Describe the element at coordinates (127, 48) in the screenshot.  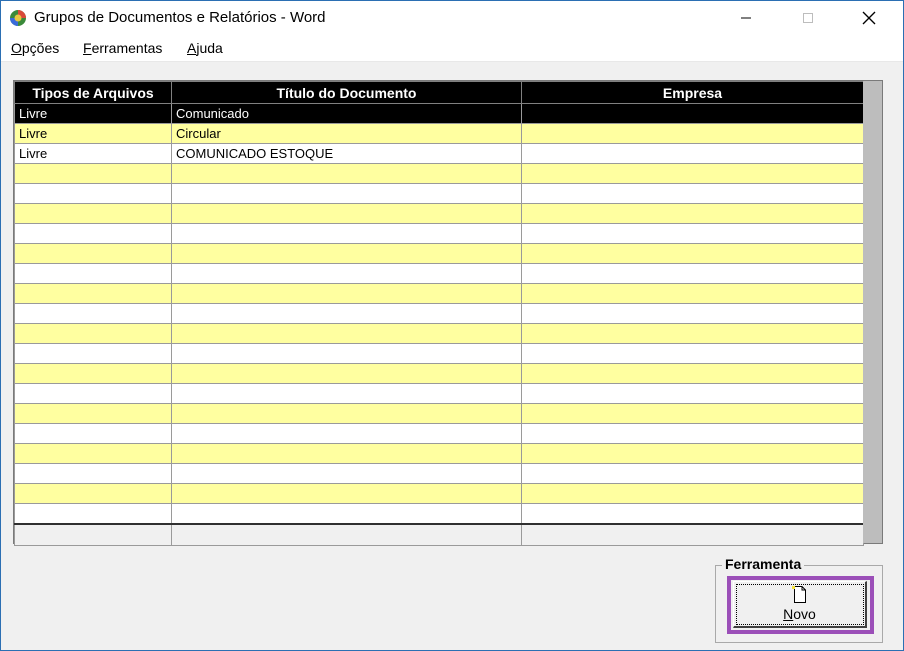
I see `menu-ferramentas-rest: erramentas` at that location.